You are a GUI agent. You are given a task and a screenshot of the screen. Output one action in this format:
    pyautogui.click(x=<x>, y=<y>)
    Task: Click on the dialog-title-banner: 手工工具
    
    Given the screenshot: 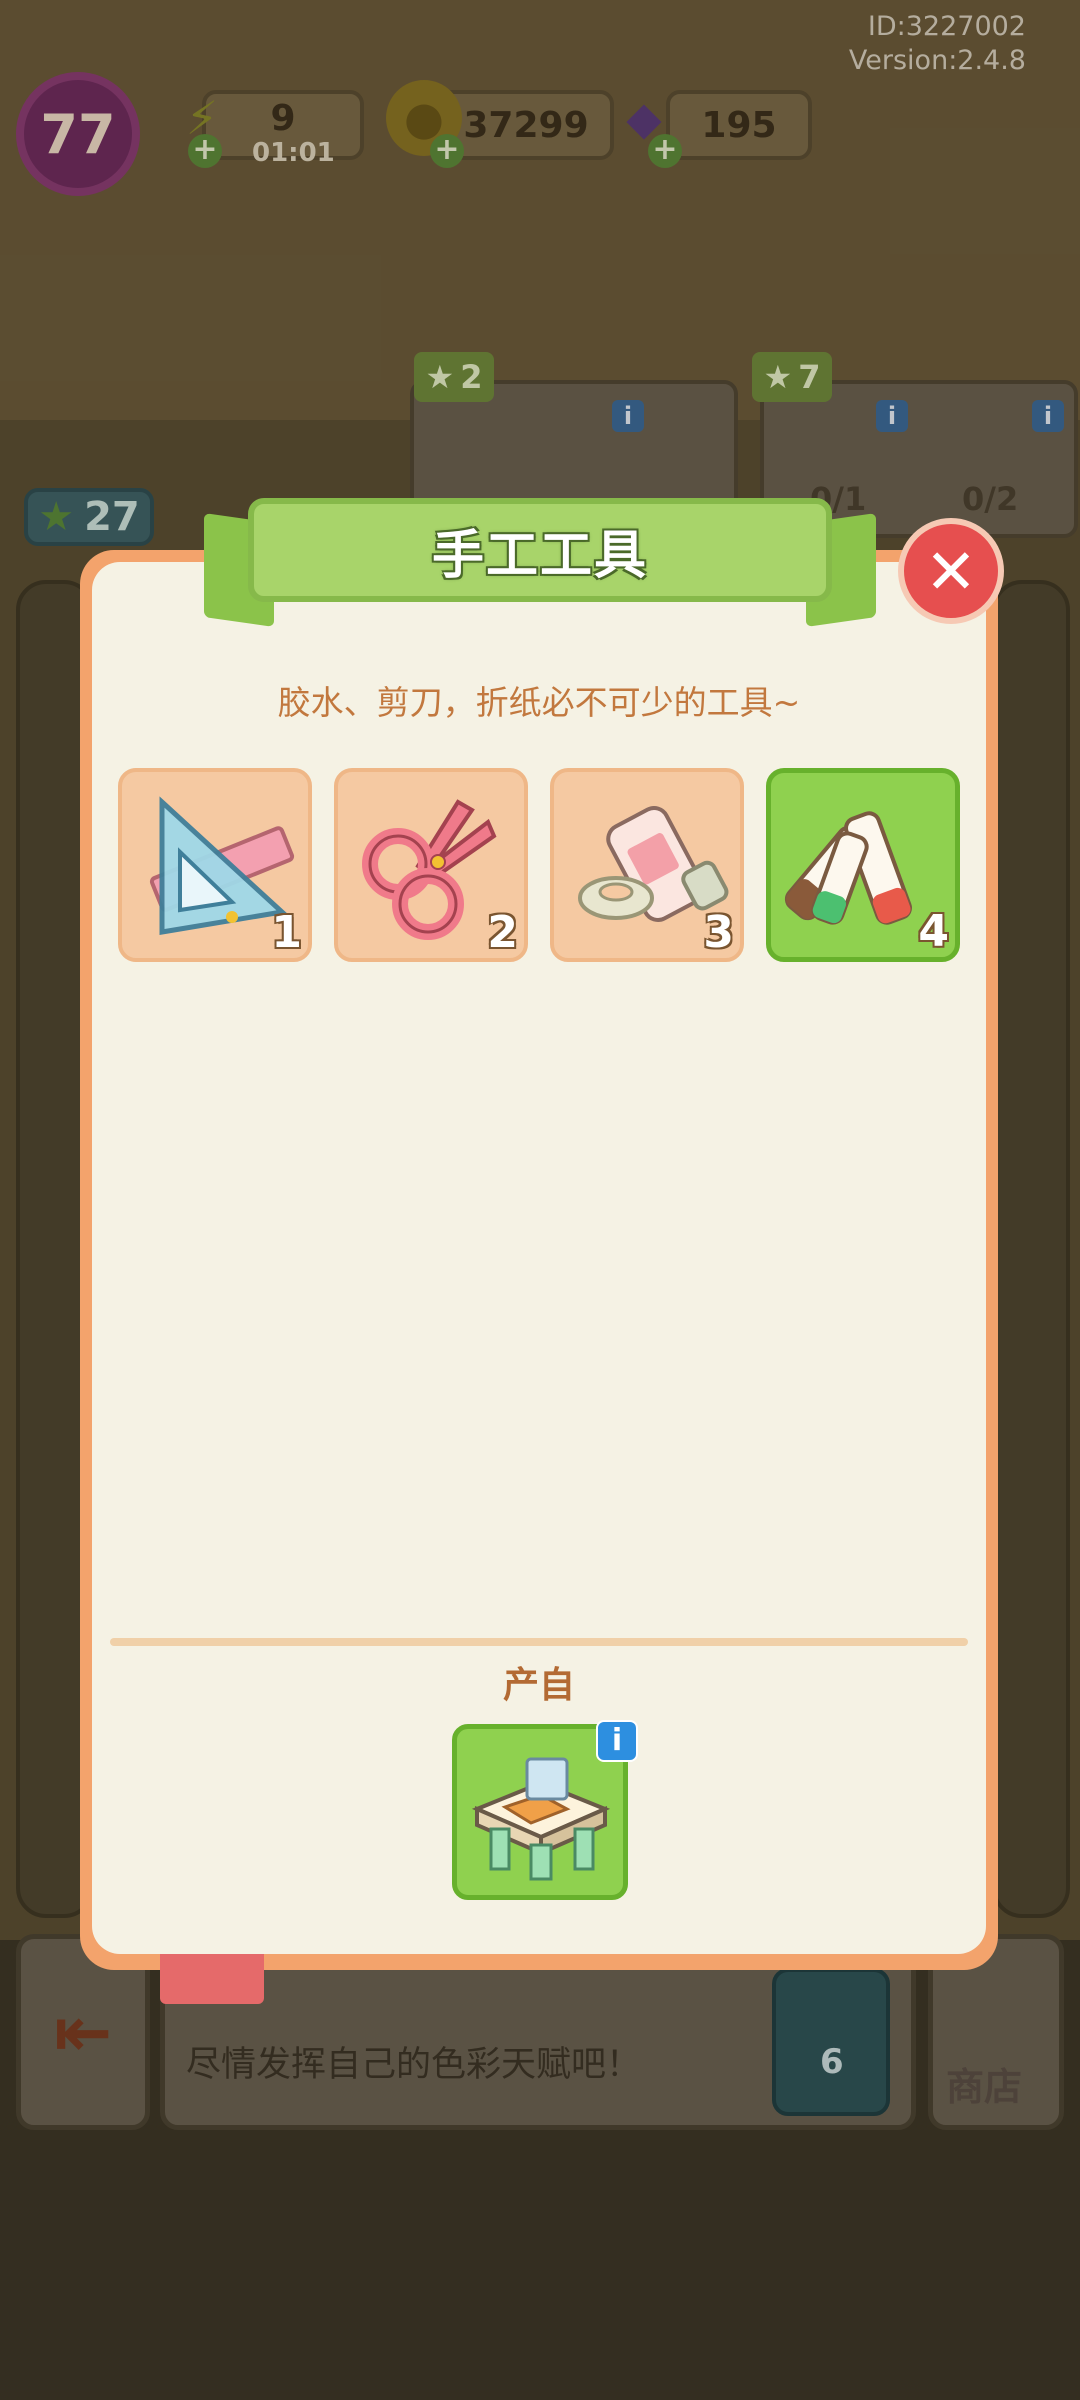 What is the action you would take?
    pyautogui.click(x=540, y=550)
    